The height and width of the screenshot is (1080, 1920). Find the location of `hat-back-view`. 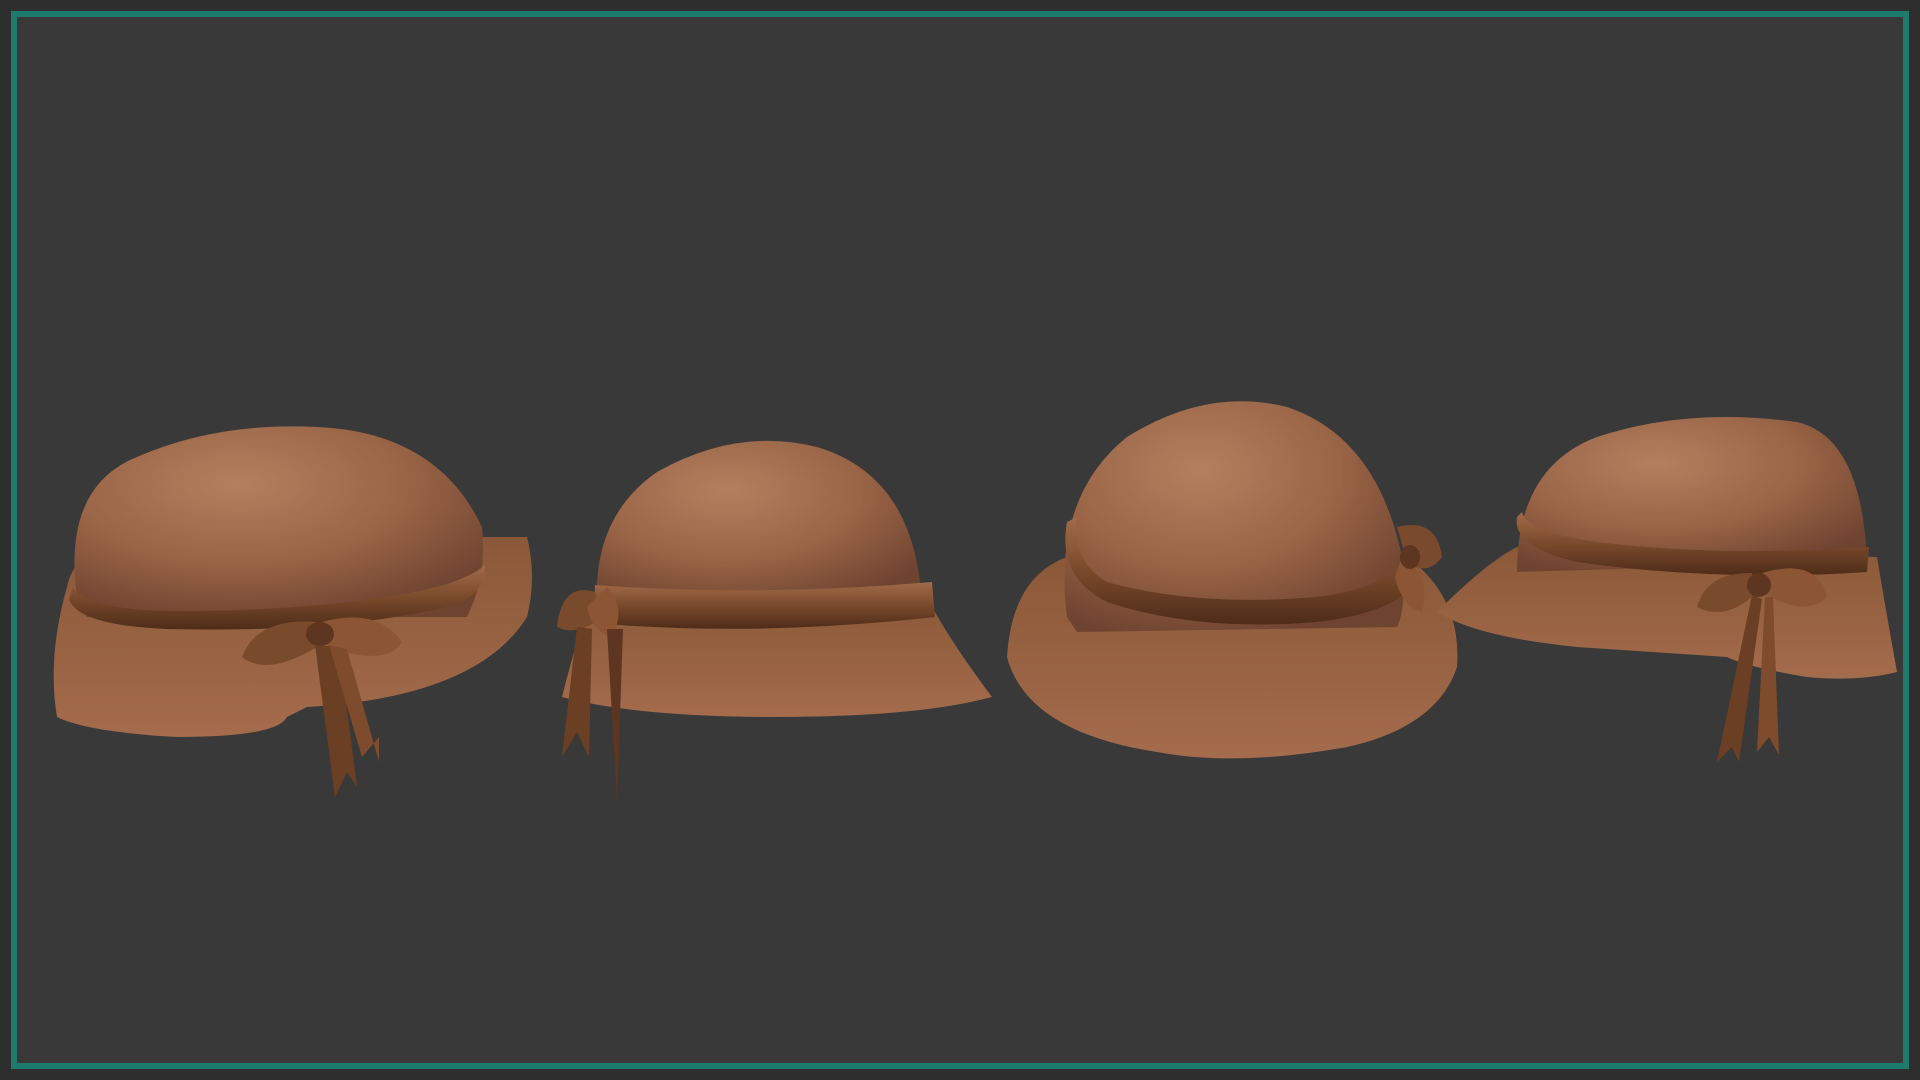

hat-back-view is located at coordinates (774, 621).